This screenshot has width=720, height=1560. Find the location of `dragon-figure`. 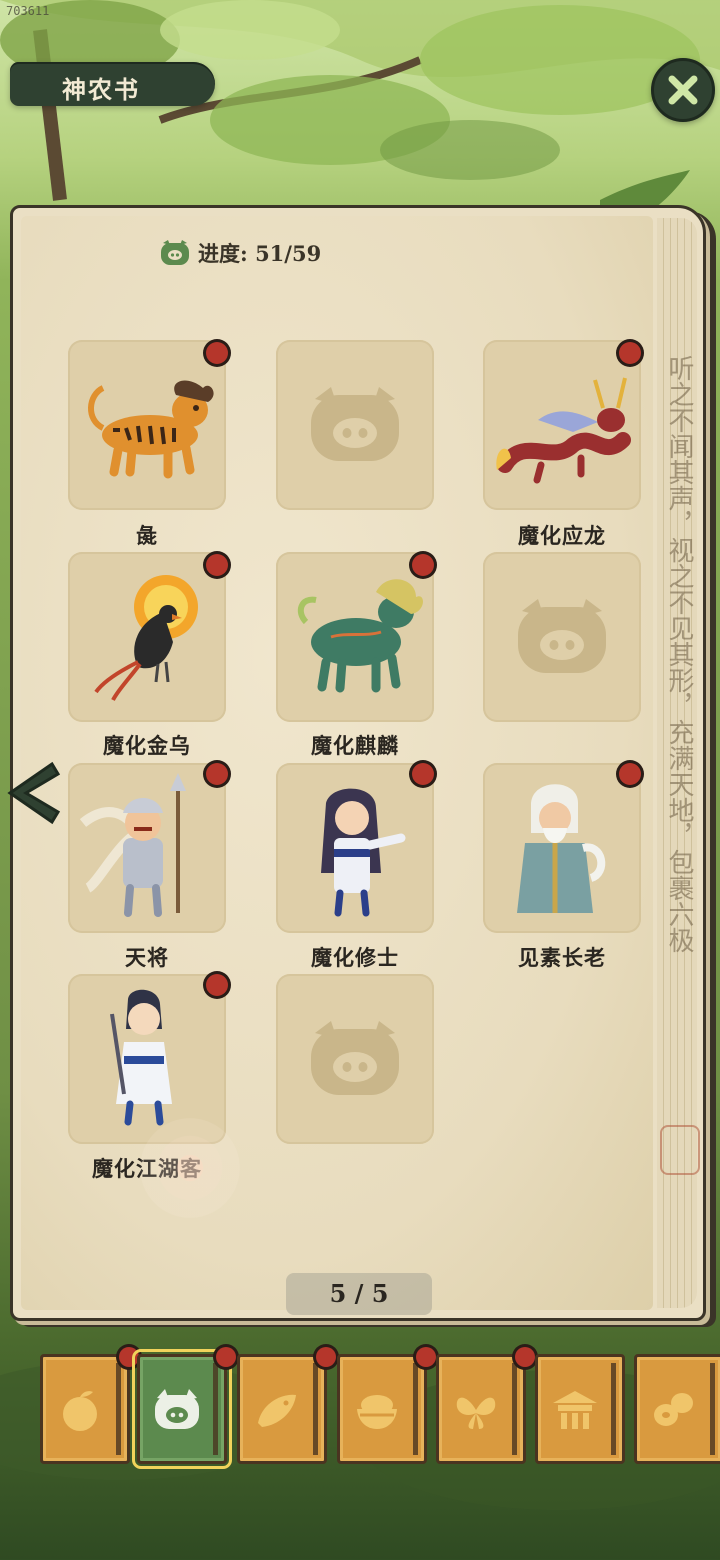

dragon-figure is located at coordinates (563, 430).